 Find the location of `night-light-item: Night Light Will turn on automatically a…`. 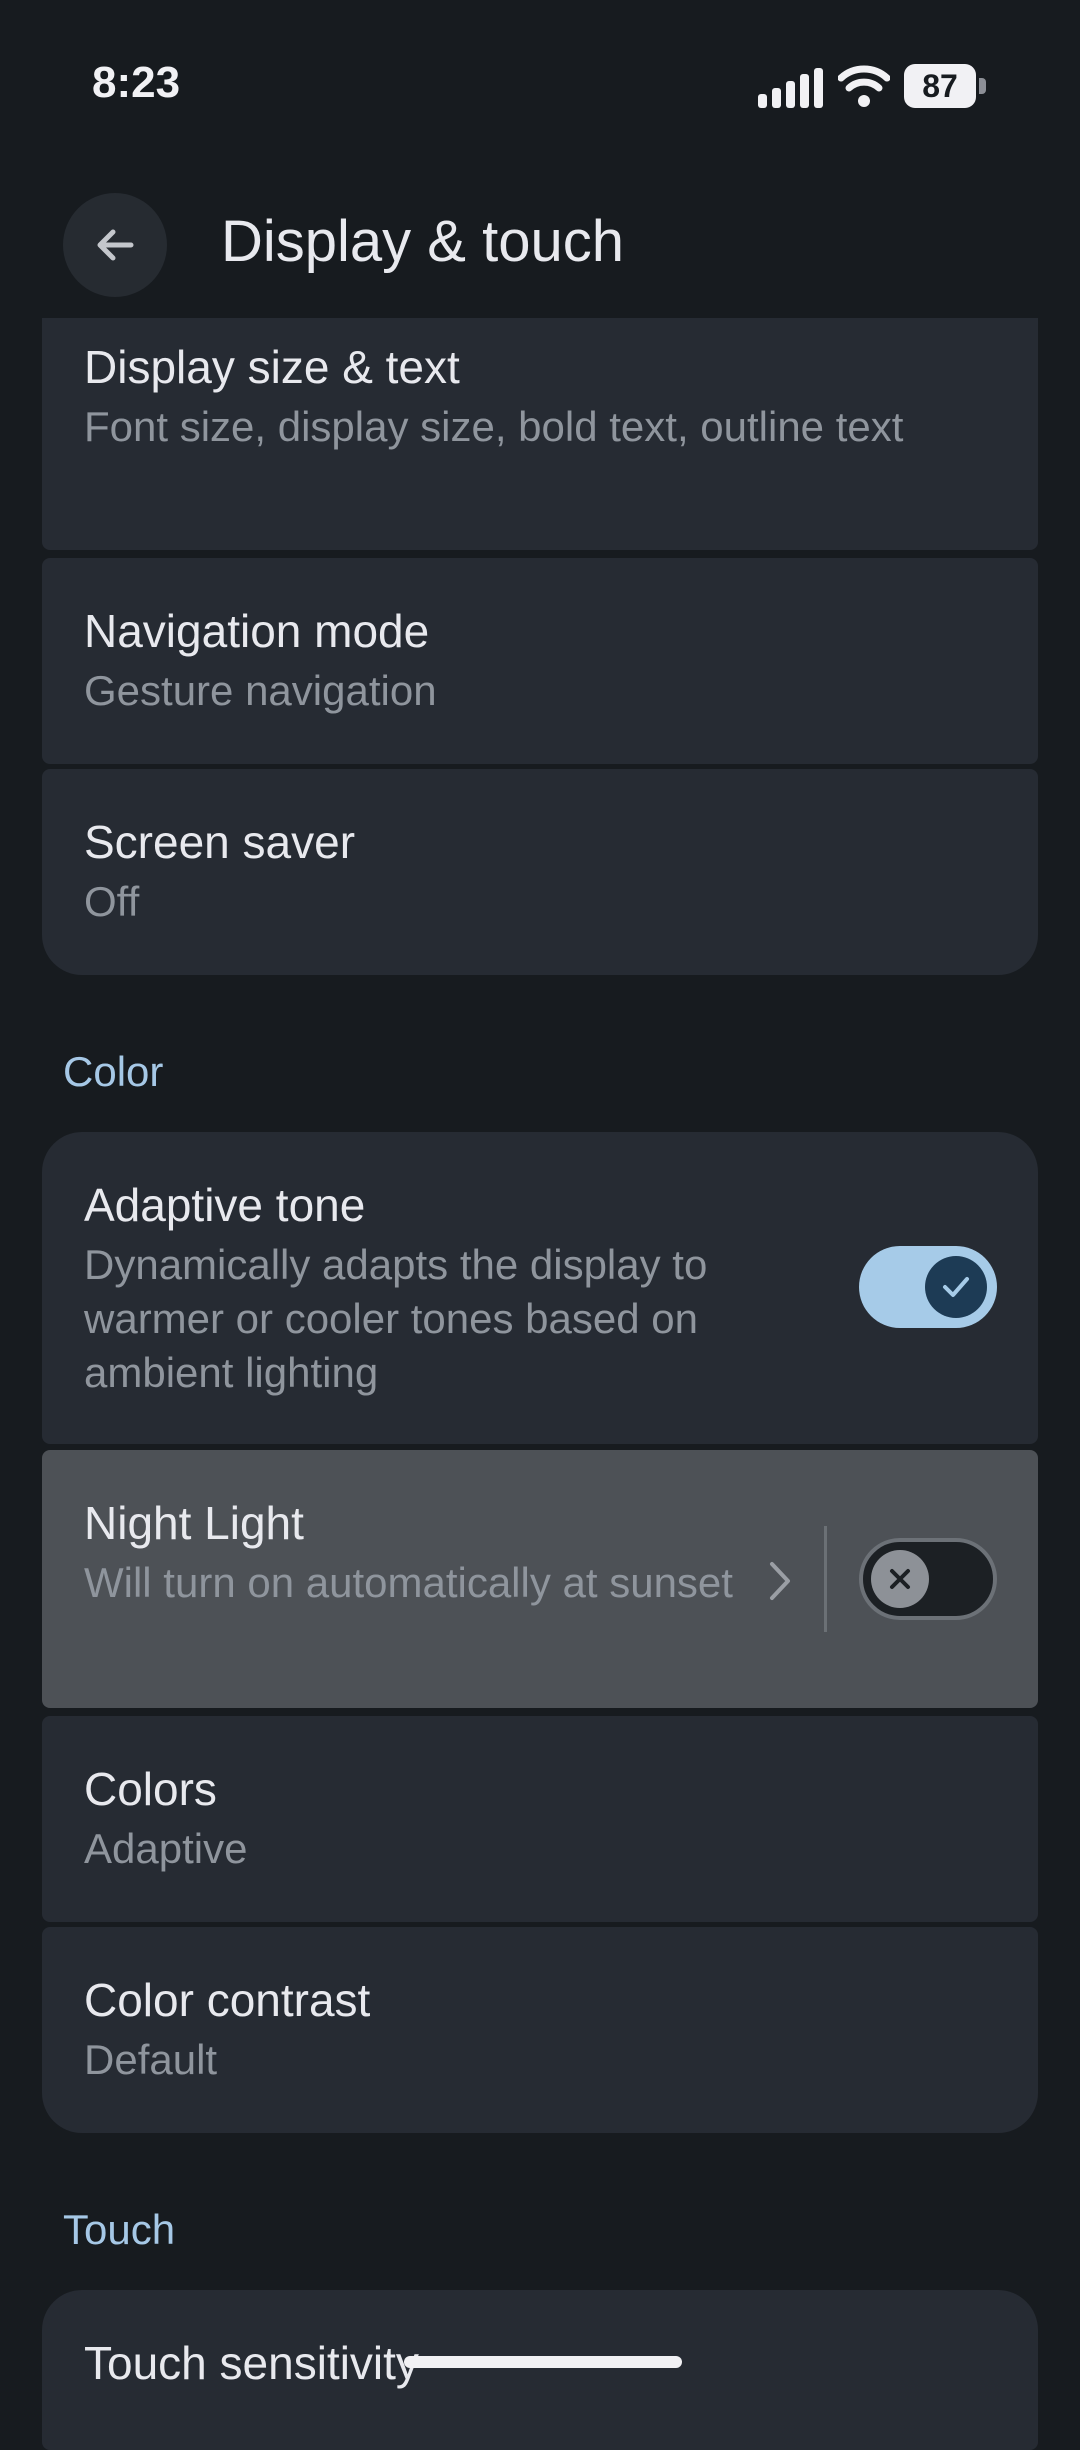

night-light-item: Night Light Will turn on automatically a… is located at coordinates (540, 1579).